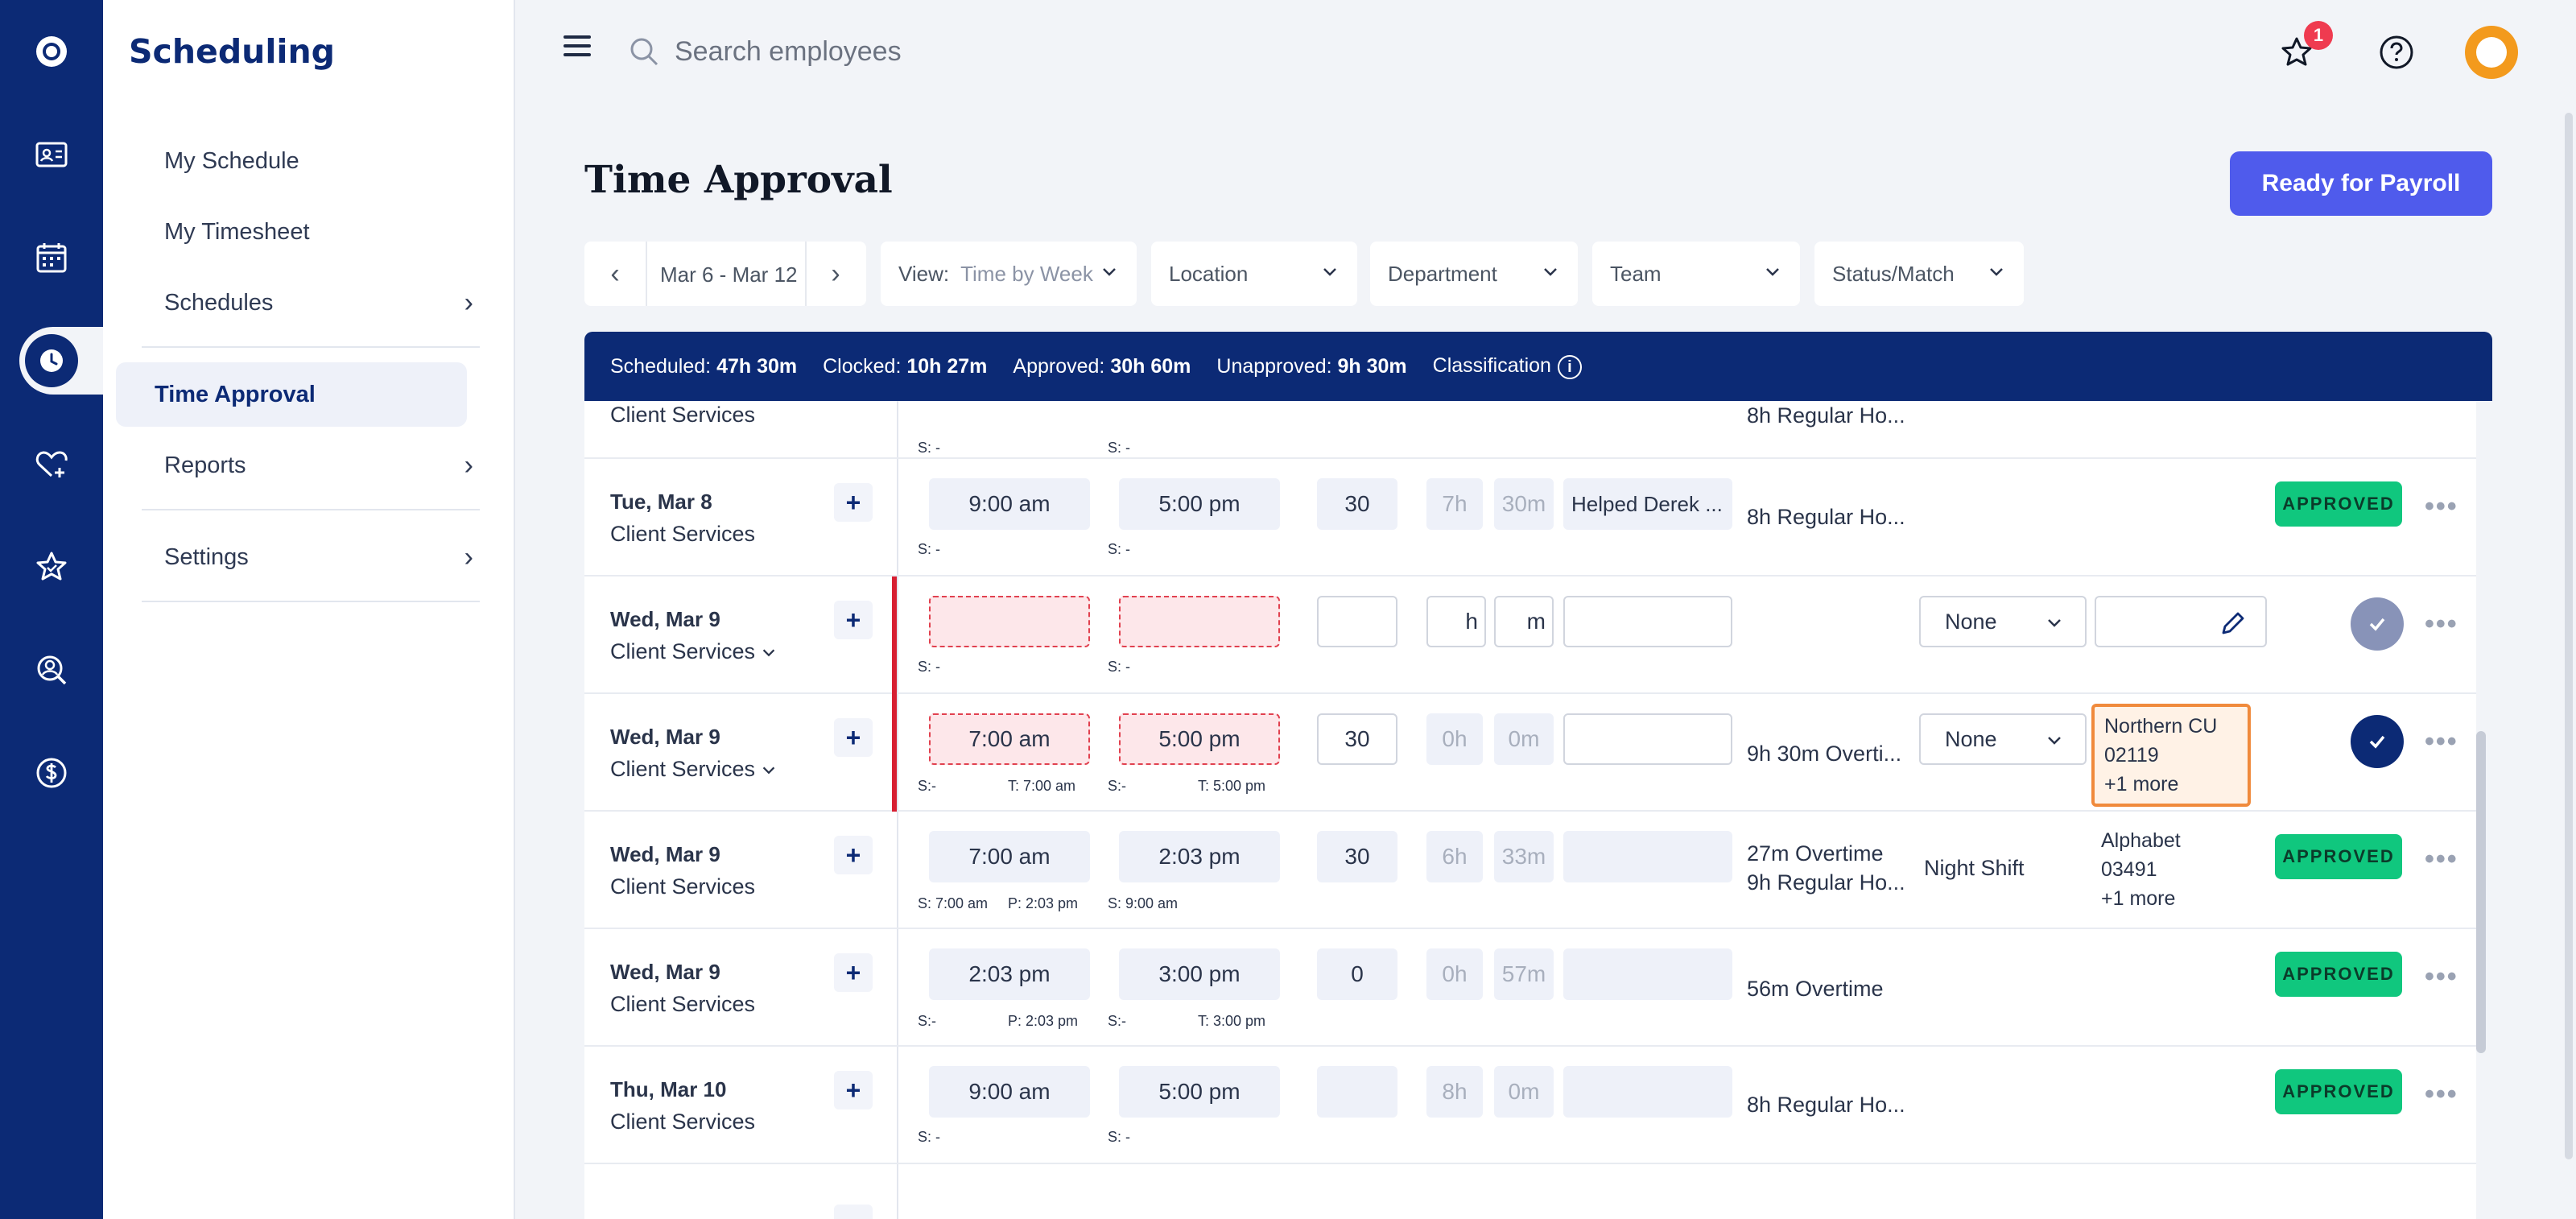 This screenshot has height=1219, width=2576. Describe the element at coordinates (1474, 274) in the screenshot. I see `department-select: Department` at that location.